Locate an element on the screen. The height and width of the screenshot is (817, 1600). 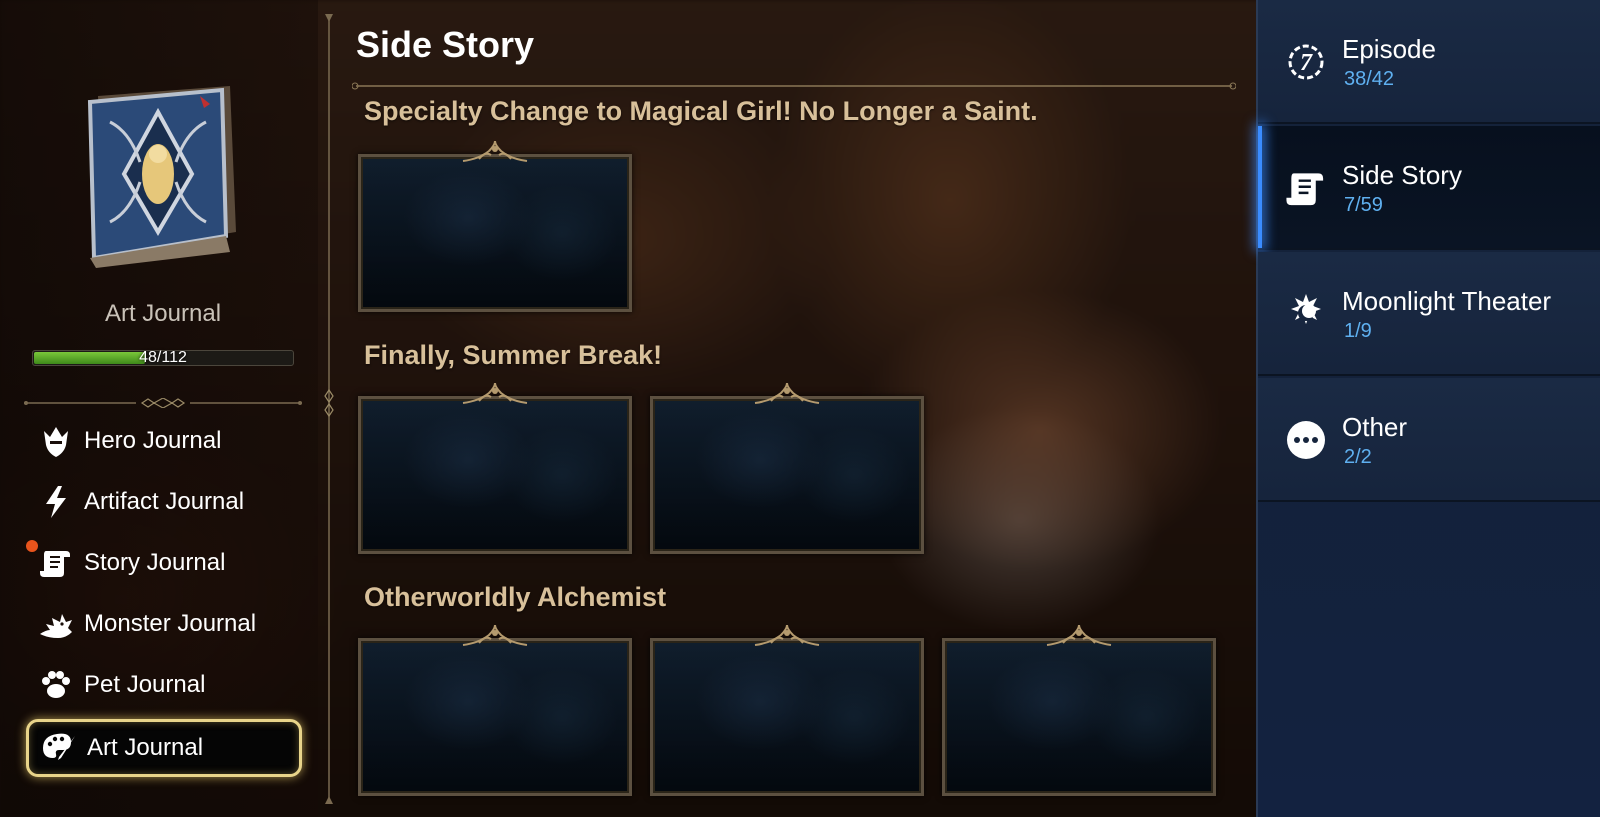
story-group-title: Finally, Summer Break! is located at coordinates (513, 355).